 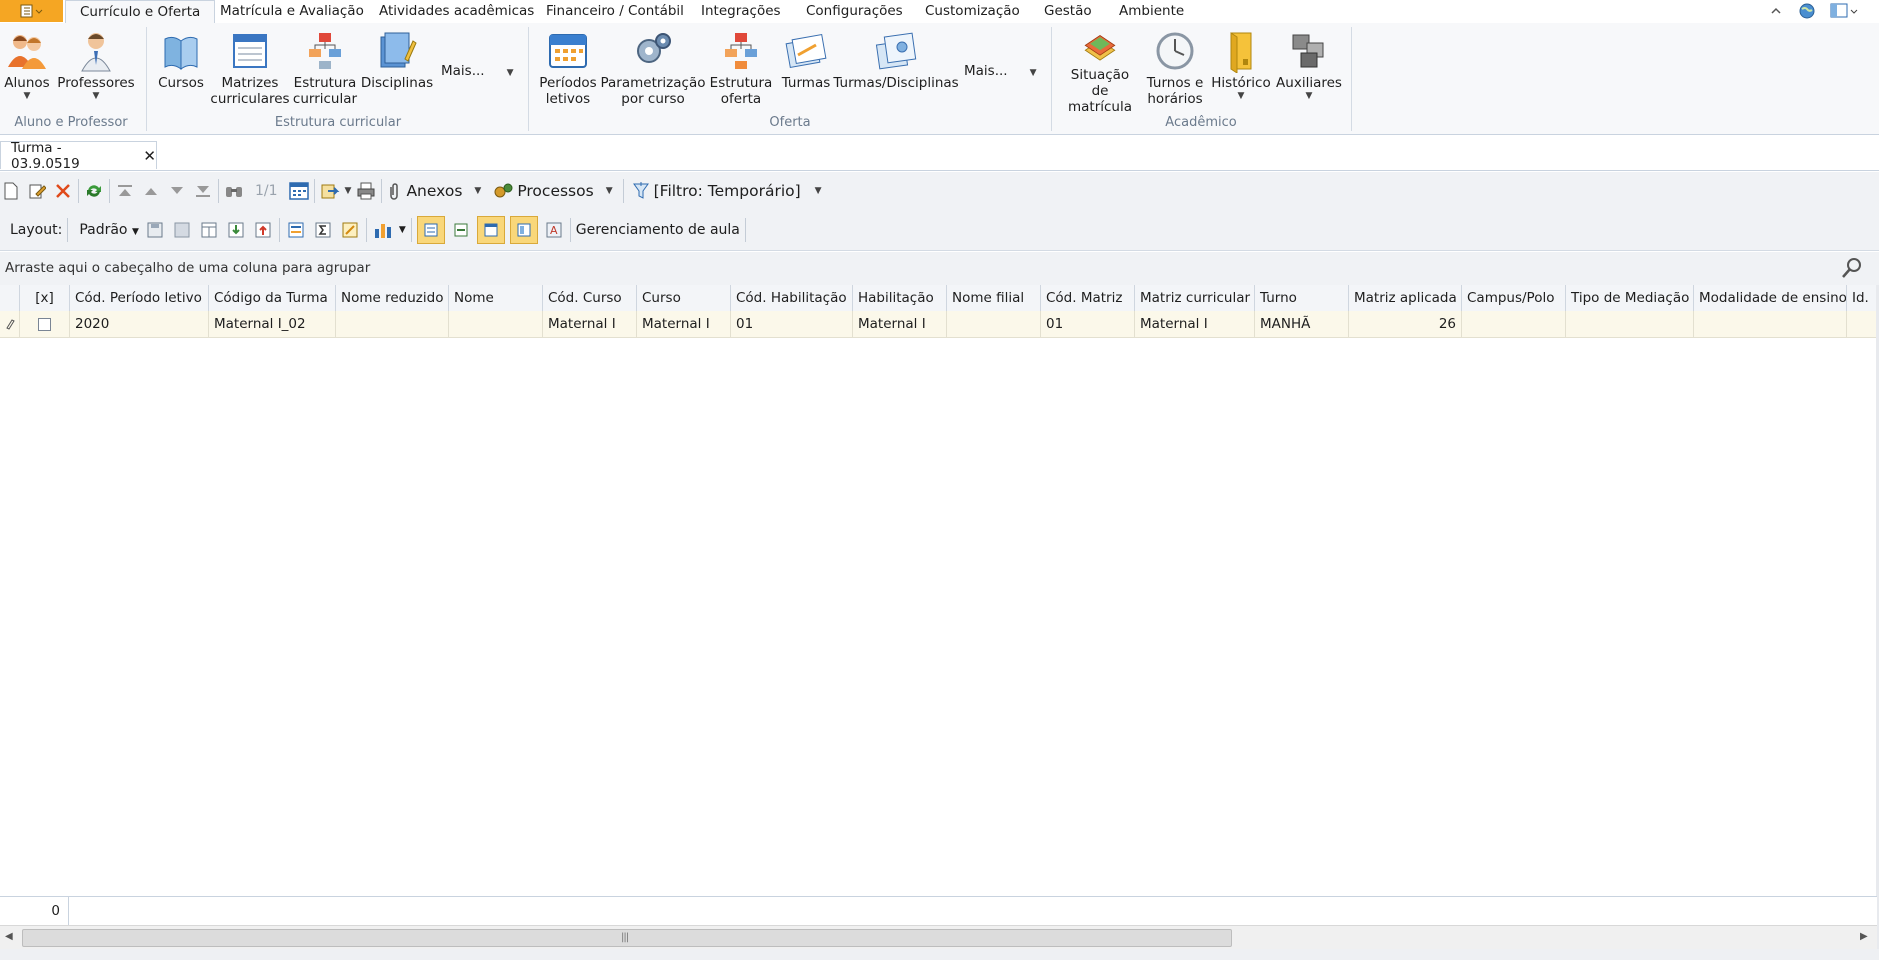 What do you see at coordinates (1000, 71) in the screenshot?
I see `mais-oferta-button: Mais... ▼` at bounding box center [1000, 71].